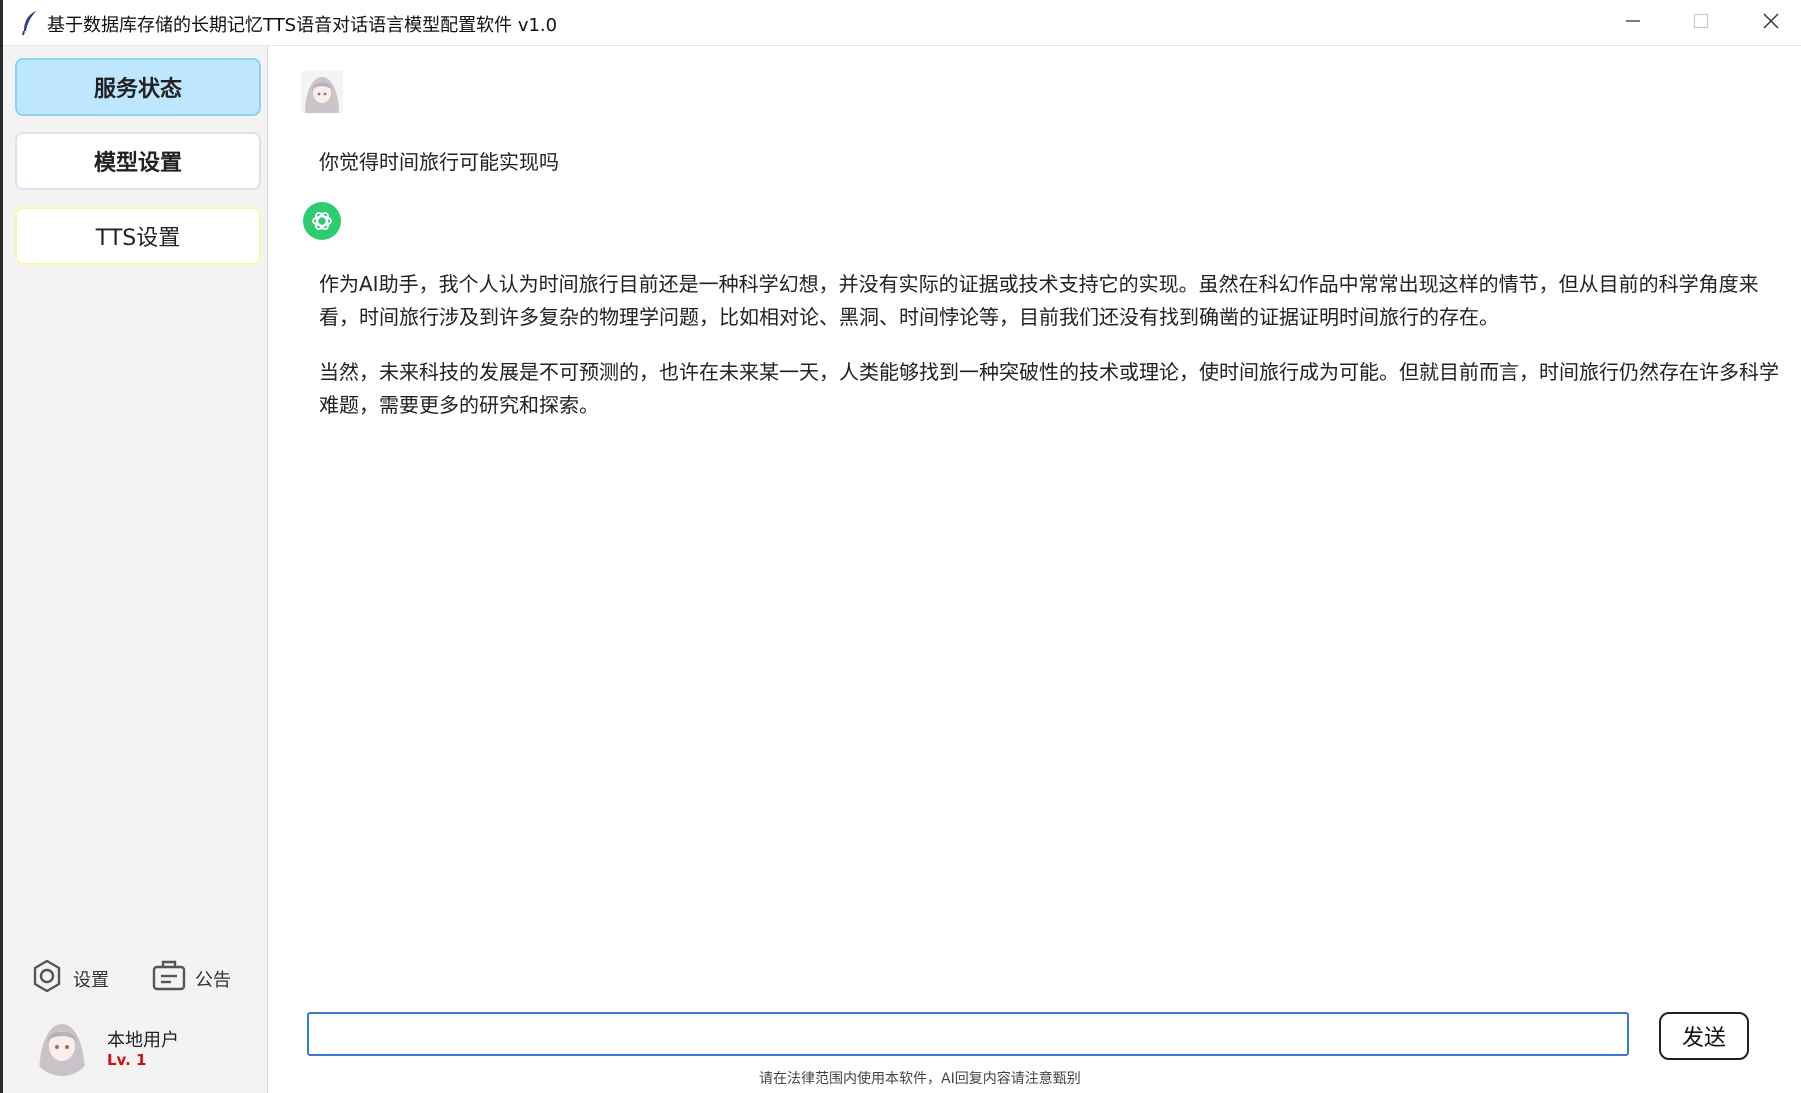 This screenshot has width=1801, height=1093. What do you see at coordinates (302, 25) in the screenshot?
I see `window-title: 基于数据库存储的长期记忆TTS语音对话语言模型配置软件 v1.0` at bounding box center [302, 25].